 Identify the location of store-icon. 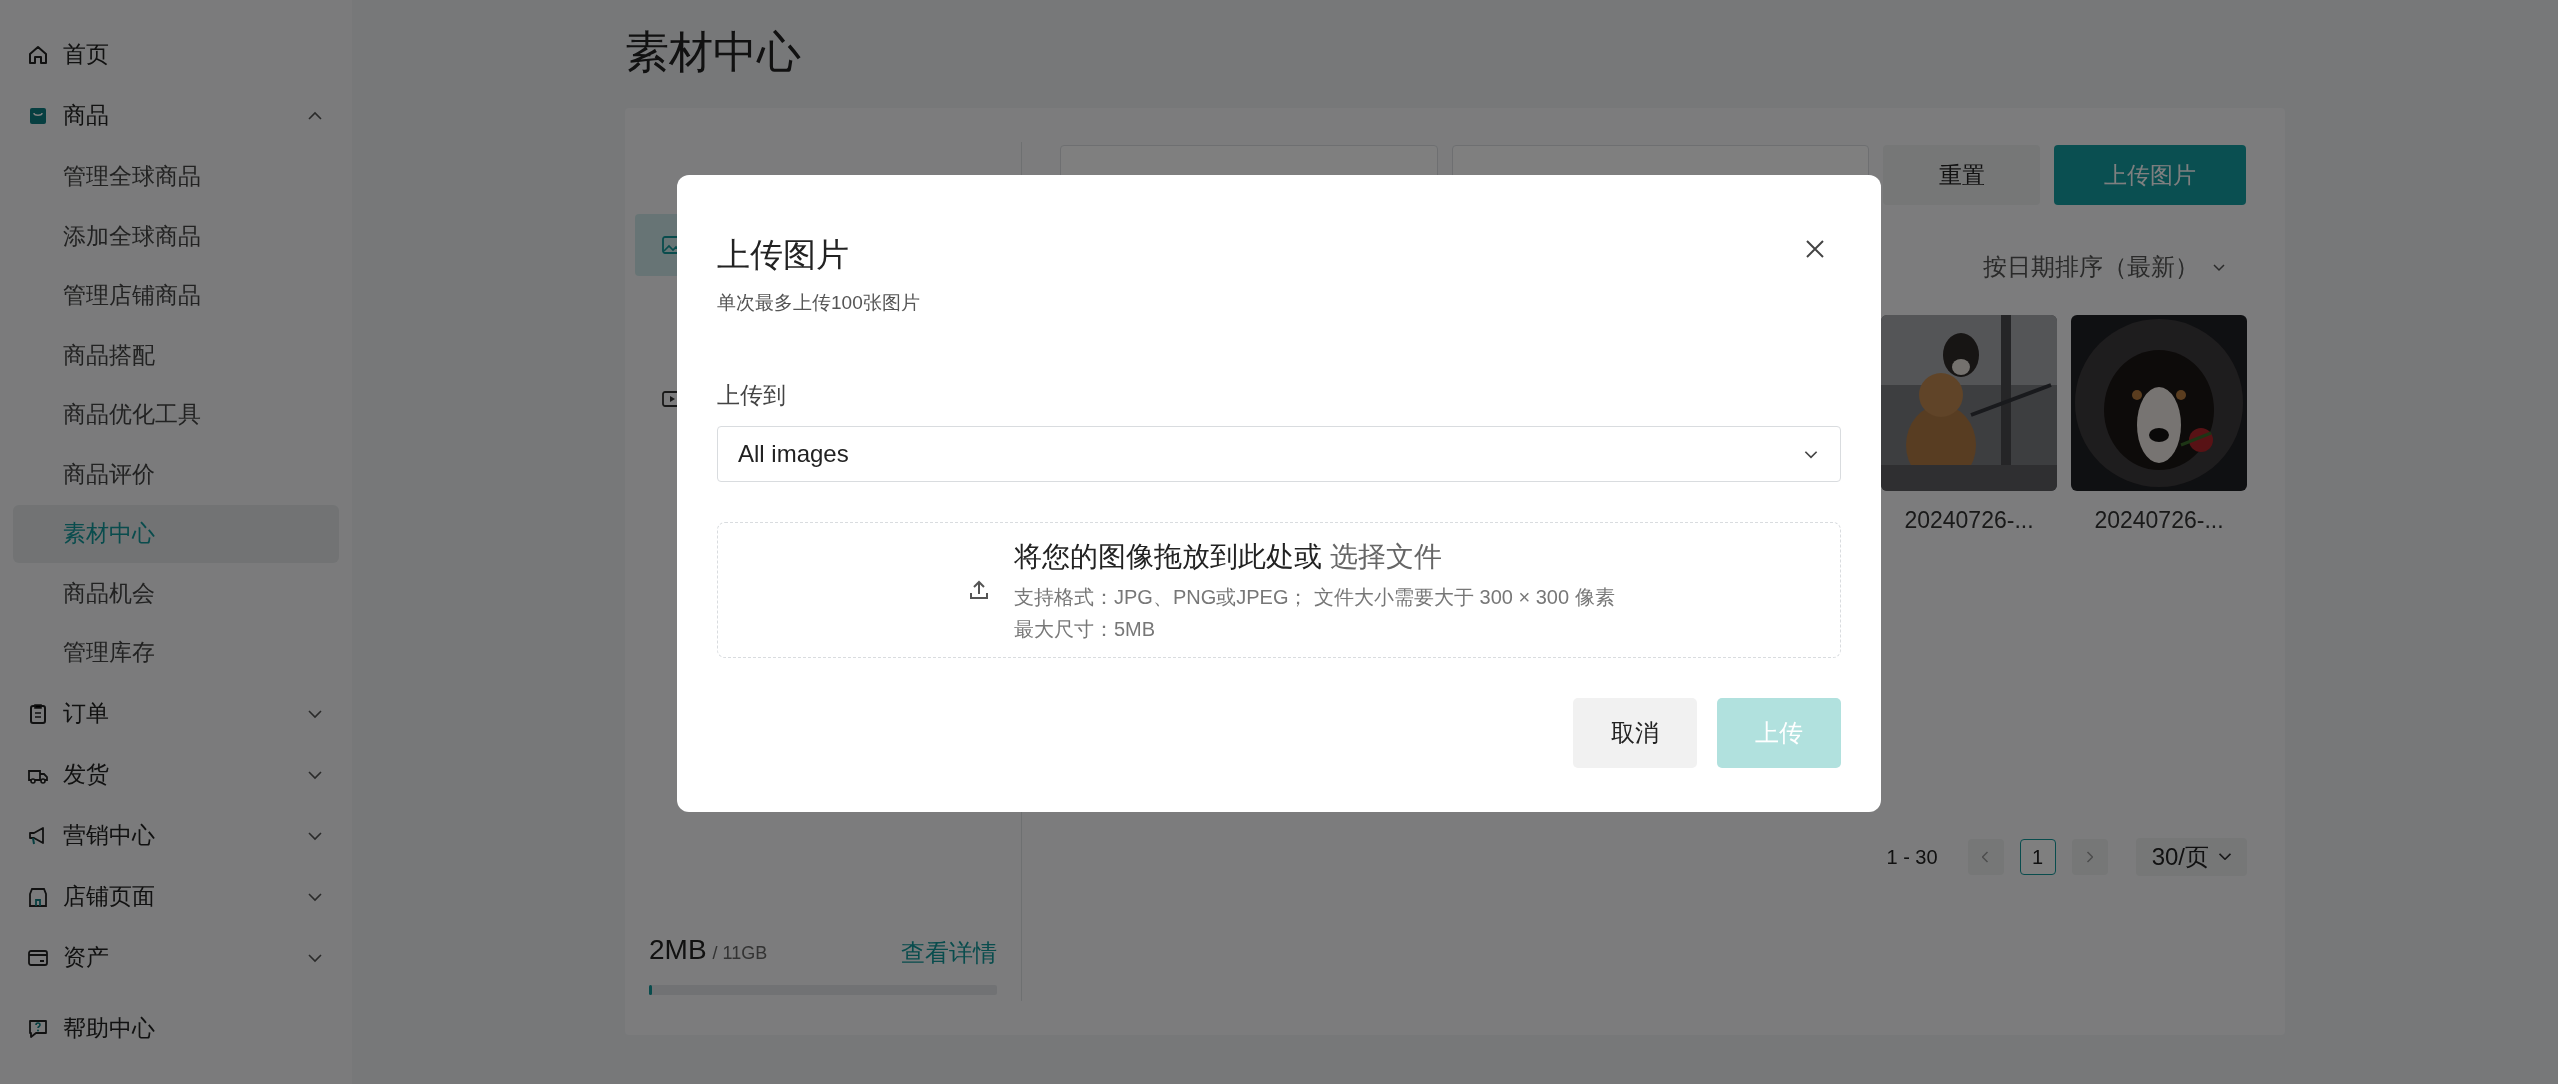
(38, 896).